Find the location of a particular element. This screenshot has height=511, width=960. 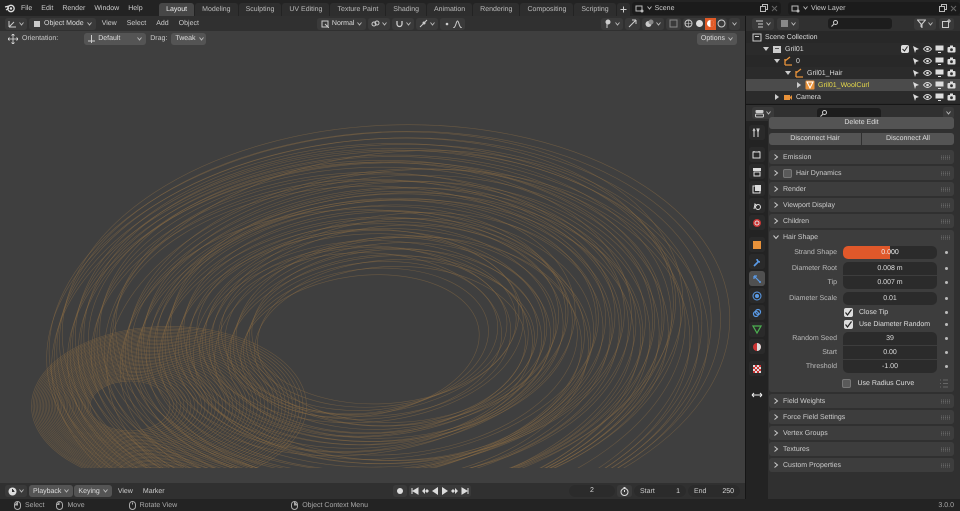

play-reverse-icon is located at coordinates (434, 491).